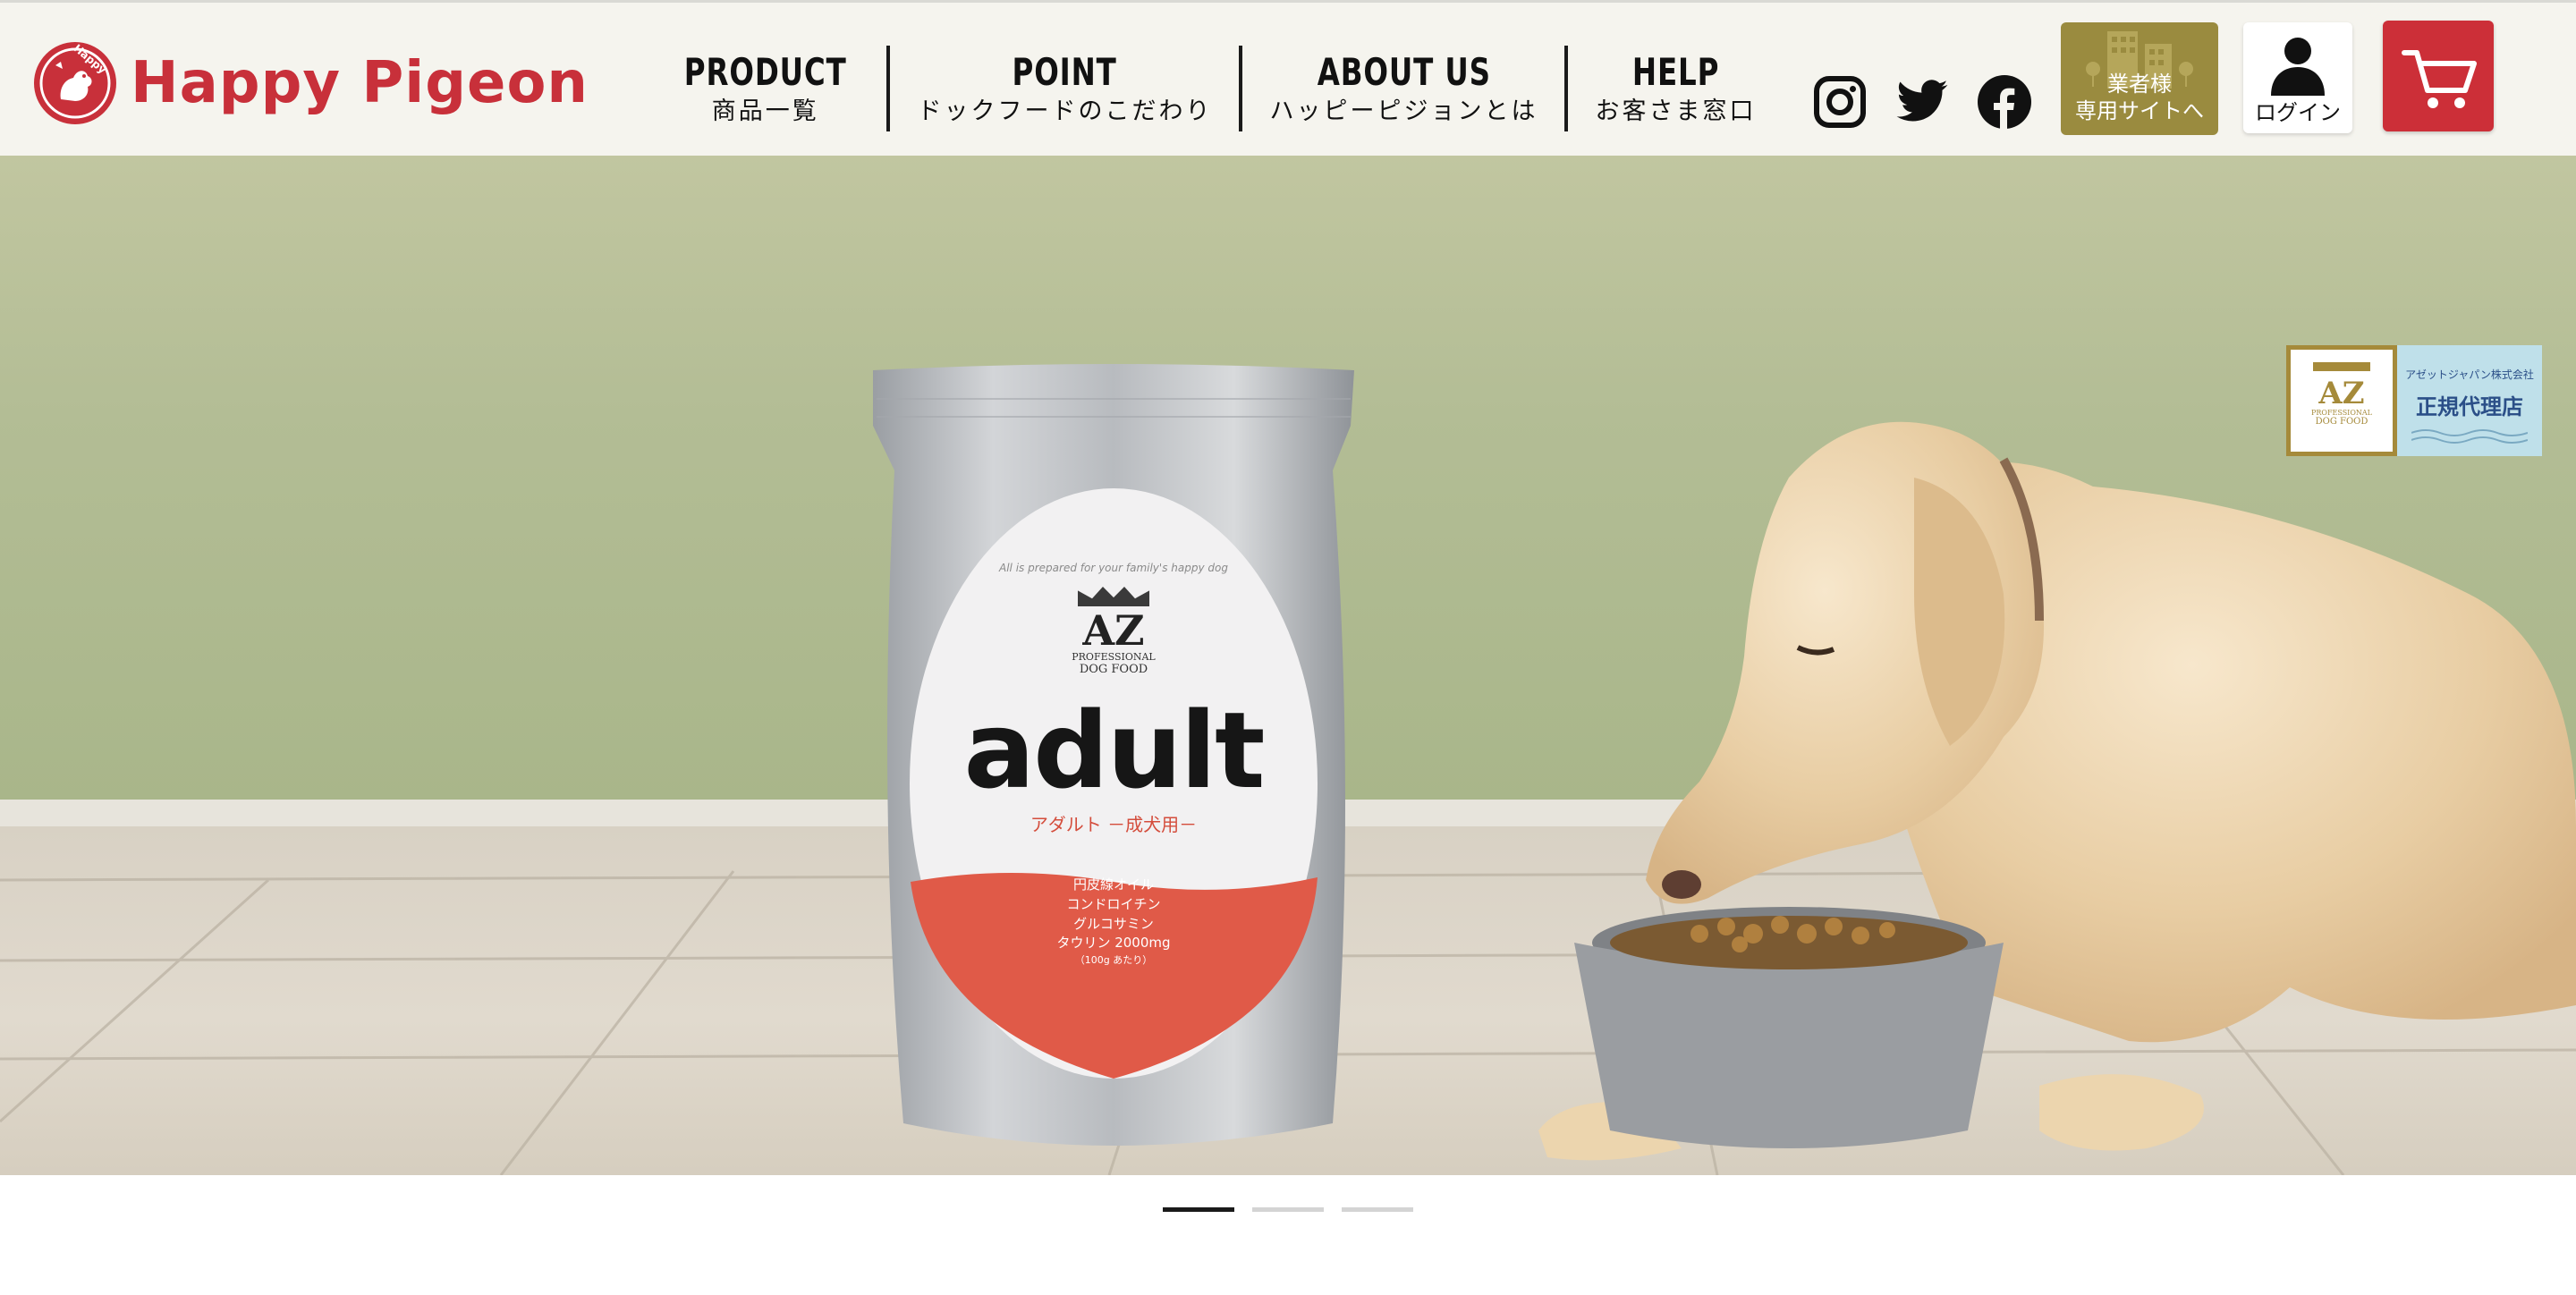  What do you see at coordinates (75, 83) in the screenshot?
I see `pigeon-logo-icon: Happy` at bounding box center [75, 83].